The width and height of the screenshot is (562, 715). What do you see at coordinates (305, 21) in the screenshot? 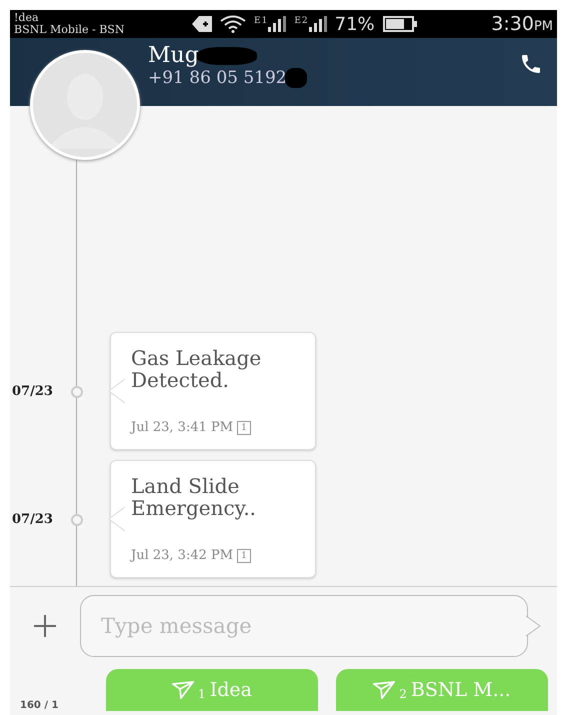
I see `sim-number: 2` at bounding box center [305, 21].